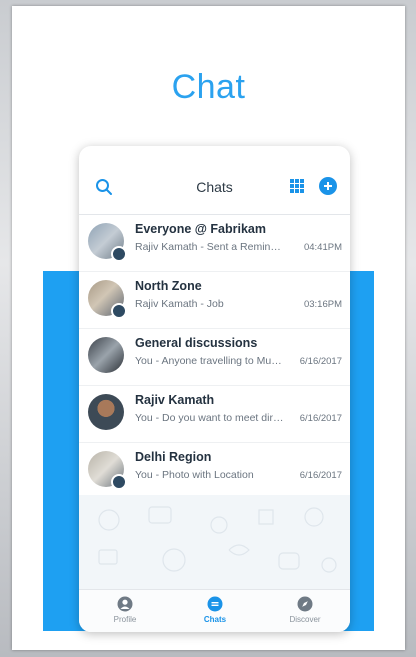 The height and width of the screenshot is (657, 416). Describe the element at coordinates (215, 619) in the screenshot. I see `tab-label: Chats` at that location.